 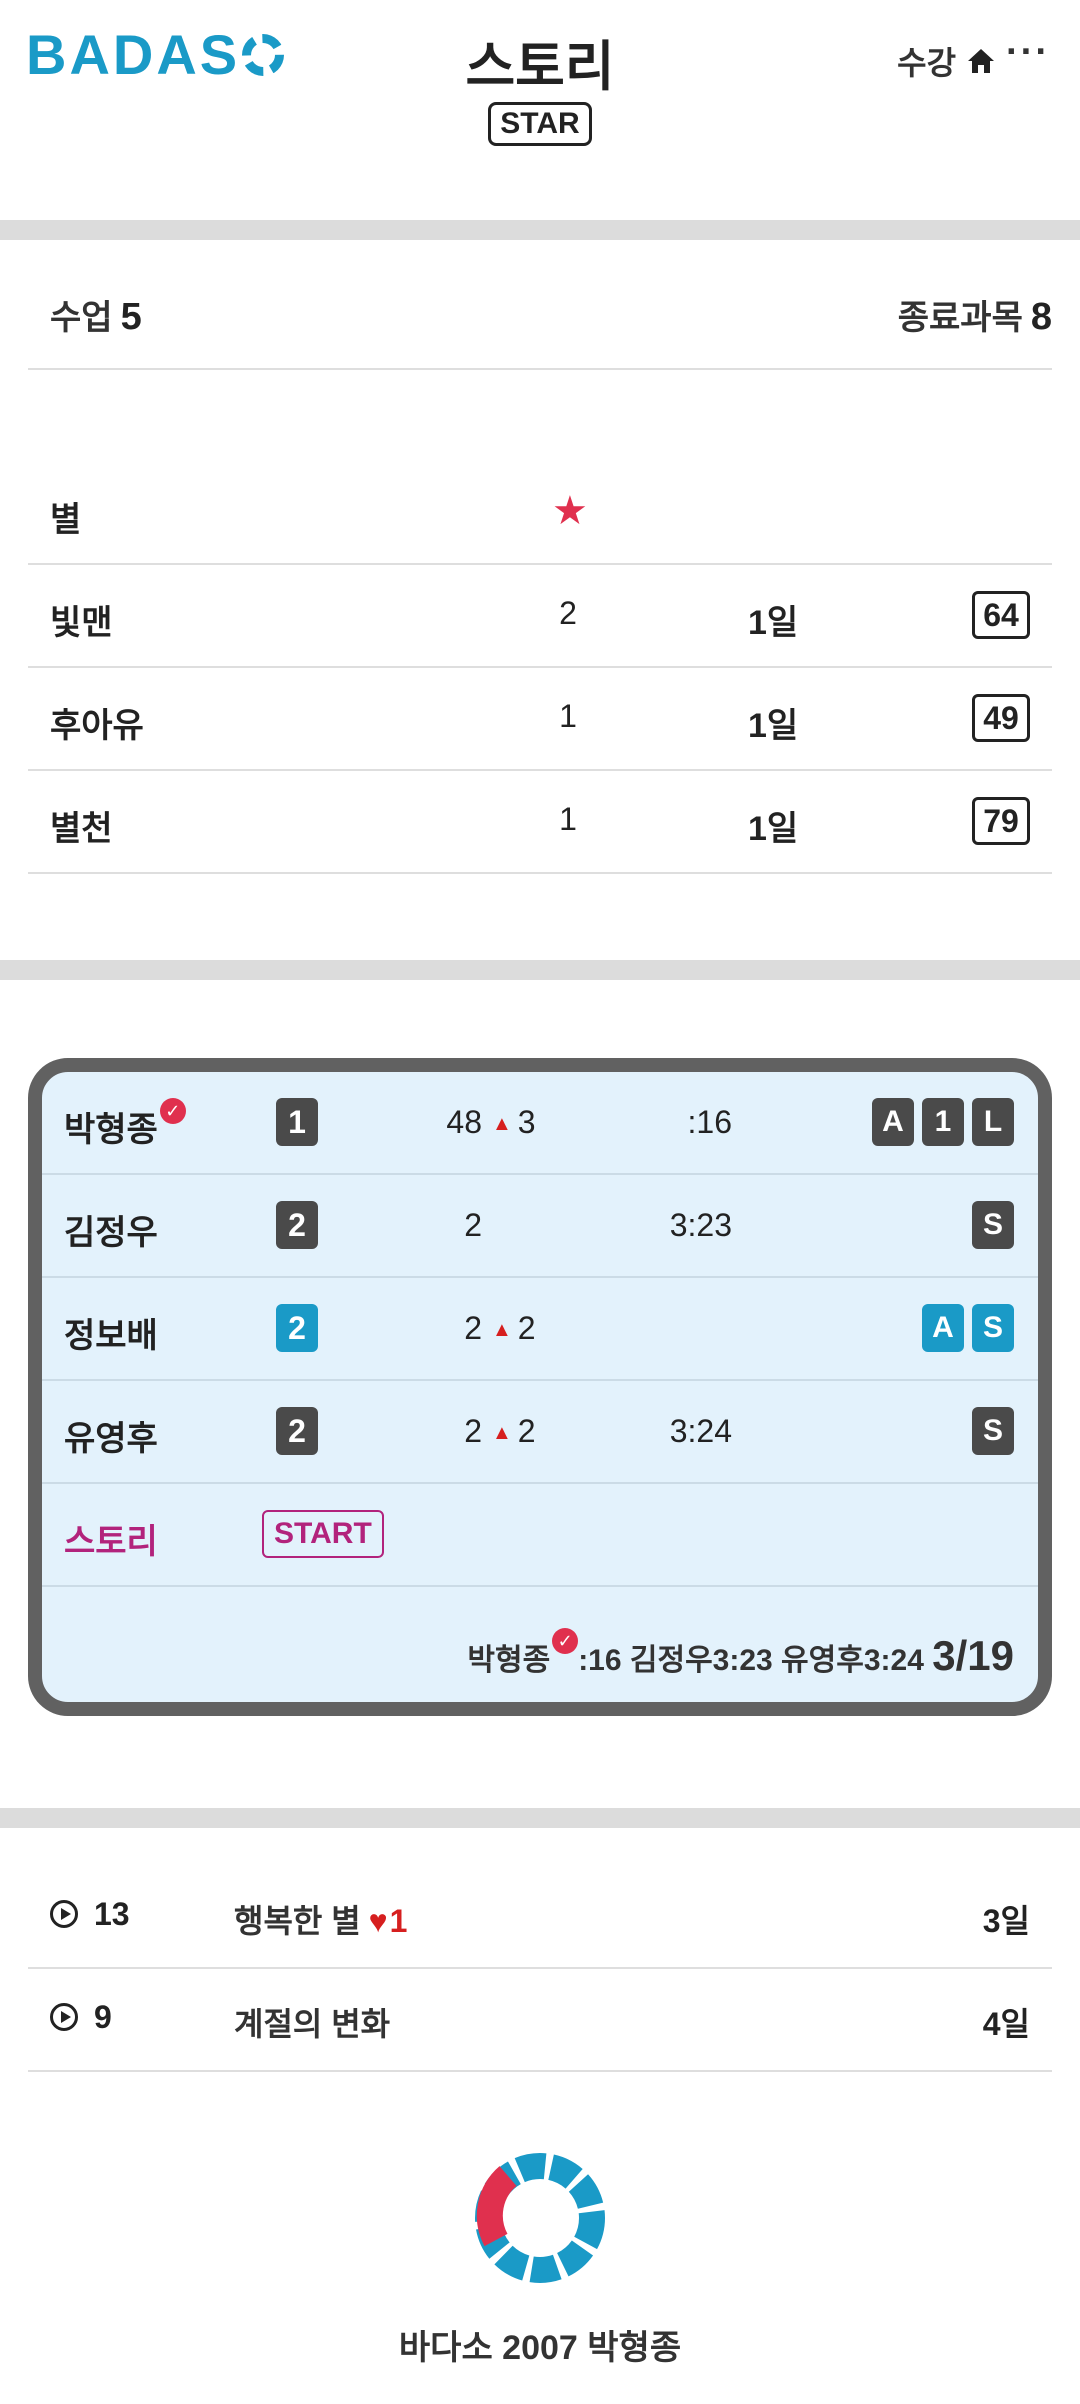 What do you see at coordinates (568, 613) in the screenshot?
I see `star-row-count: 2` at bounding box center [568, 613].